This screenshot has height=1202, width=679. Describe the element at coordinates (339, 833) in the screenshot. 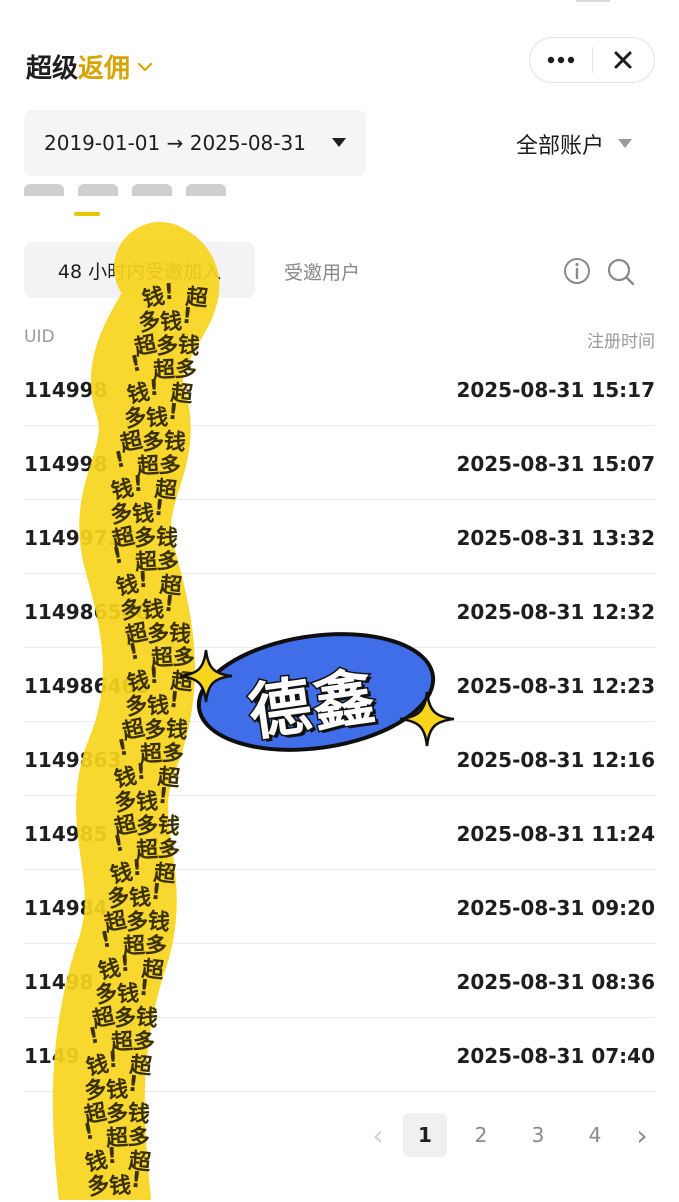

I see `table-row: 114985 2025-08-31 11:24` at that location.